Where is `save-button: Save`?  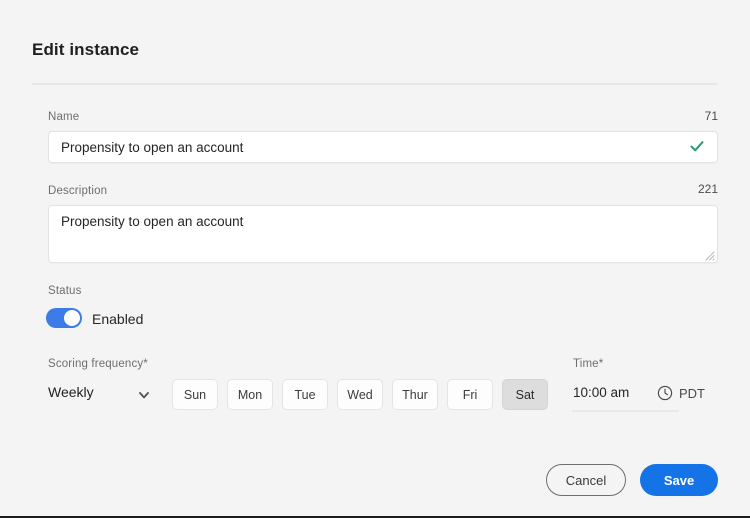 save-button: Save is located at coordinates (679, 480).